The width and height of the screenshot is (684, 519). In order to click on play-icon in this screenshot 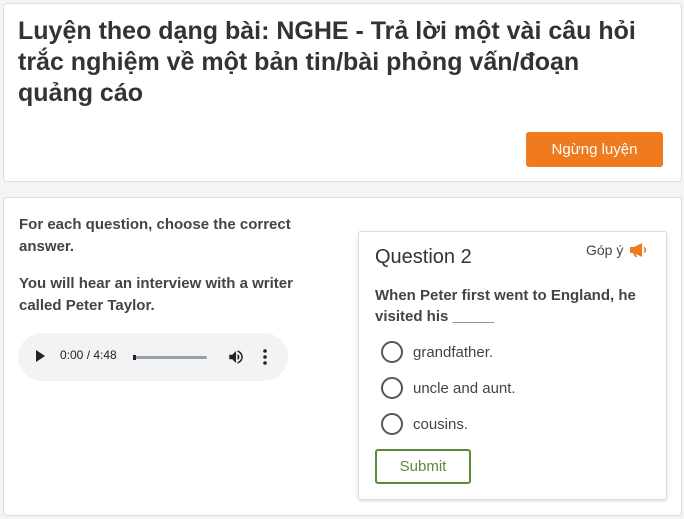, I will do `click(40, 356)`.